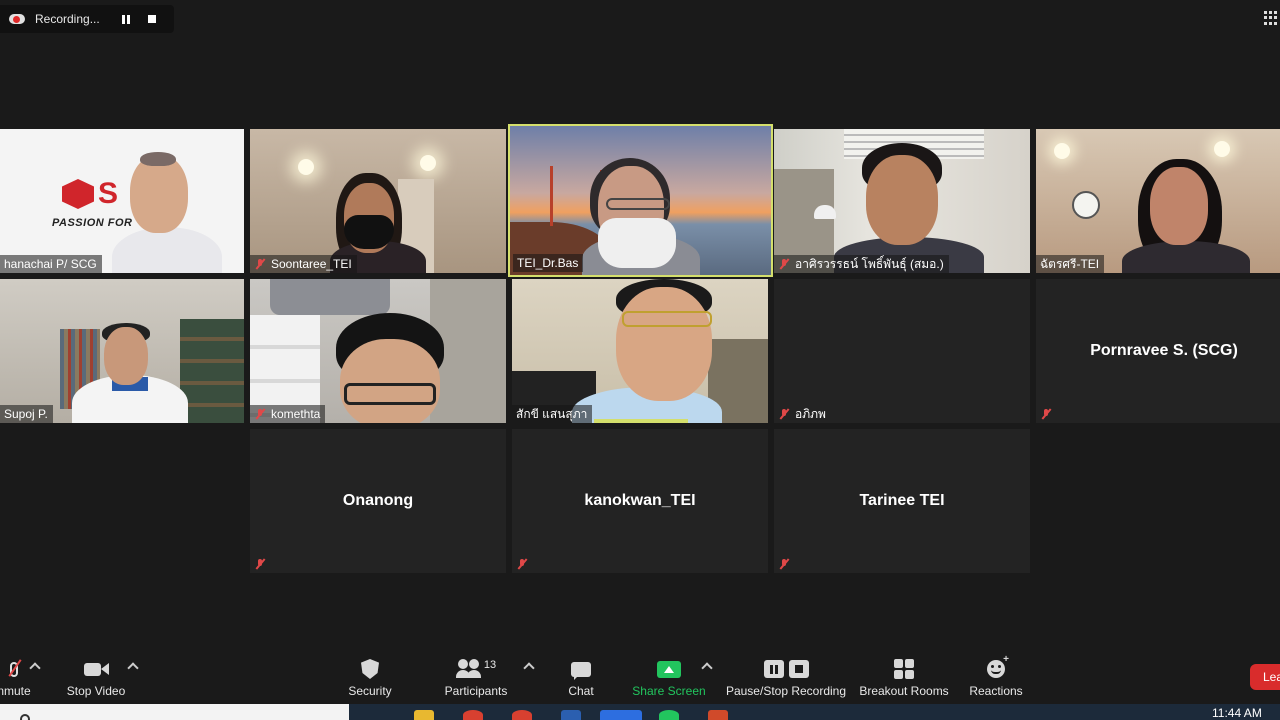  Describe the element at coordinates (1237, 713) in the screenshot. I see `taskbar-clock: 11:44 AM` at that location.